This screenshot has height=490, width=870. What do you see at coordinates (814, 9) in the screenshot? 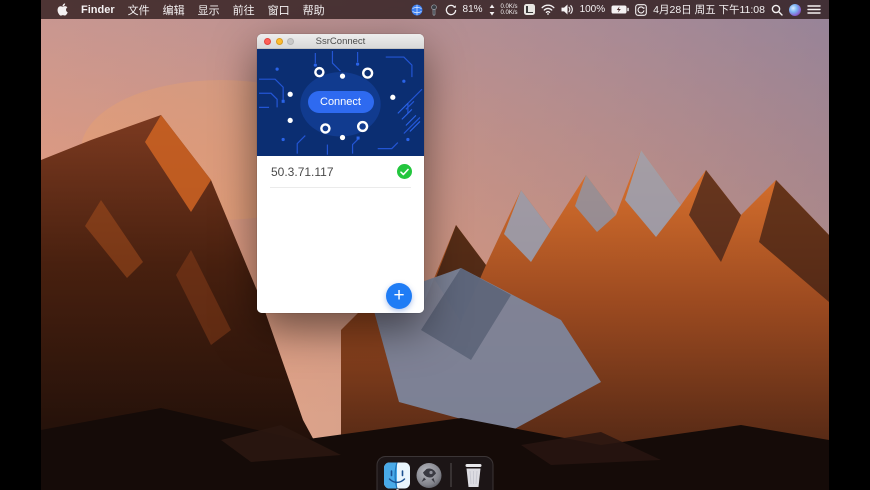
I see `notification-center-icon` at bounding box center [814, 9].